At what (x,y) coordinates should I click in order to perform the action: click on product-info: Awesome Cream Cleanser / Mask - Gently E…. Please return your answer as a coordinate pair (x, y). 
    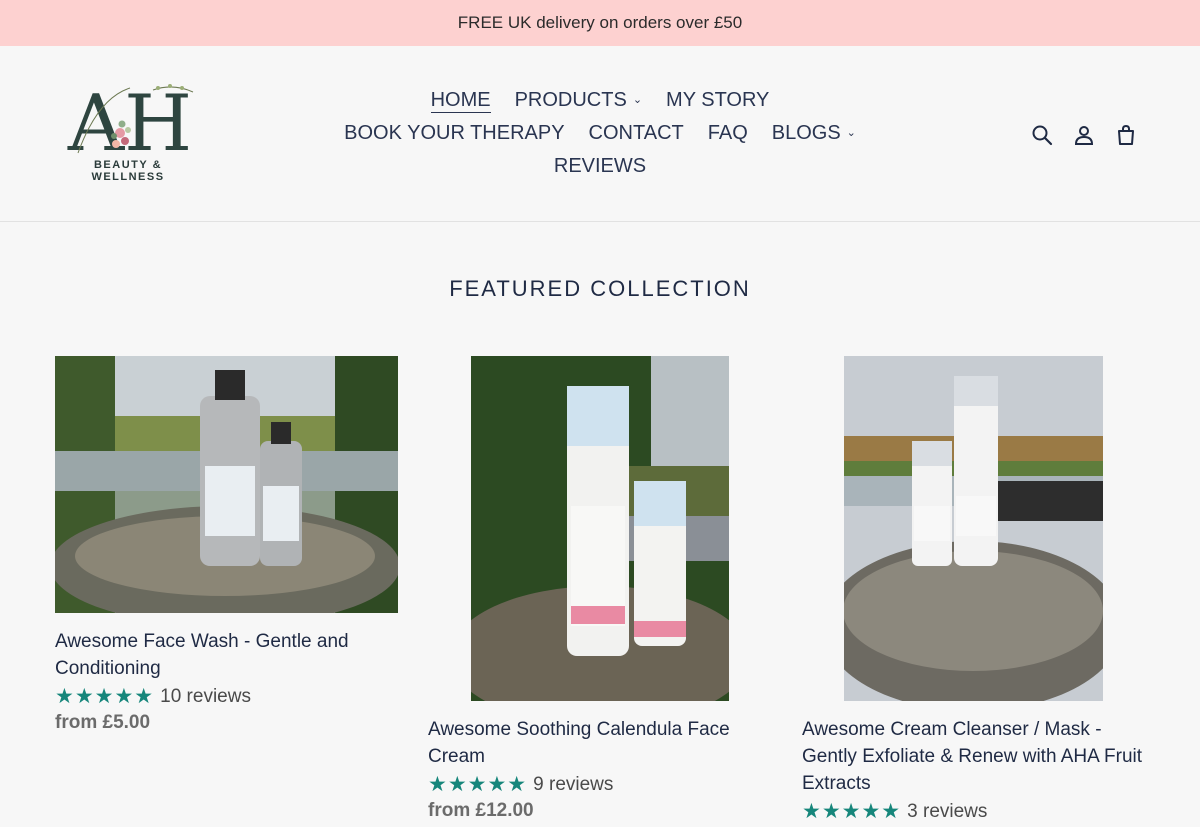
    Looking at the image, I should click on (973, 771).